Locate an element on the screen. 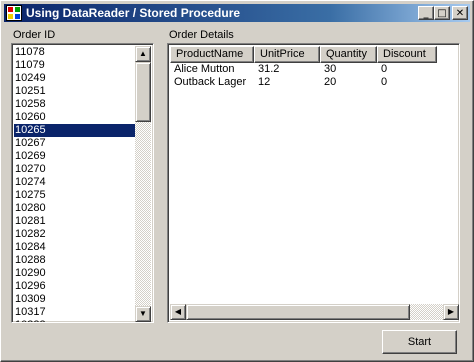 The height and width of the screenshot is (362, 474). order-list-item: 10249 is located at coordinates (74, 78).